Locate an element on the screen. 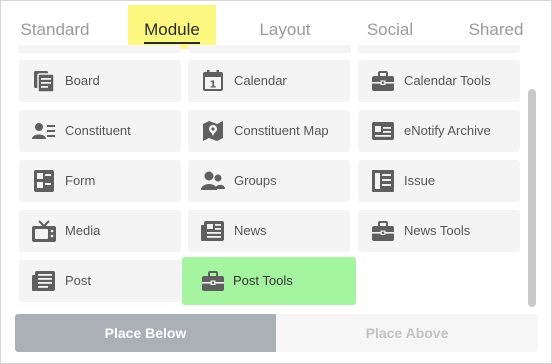 The height and width of the screenshot is (364, 552). module-tile-groups: Groups is located at coordinates (269, 181).